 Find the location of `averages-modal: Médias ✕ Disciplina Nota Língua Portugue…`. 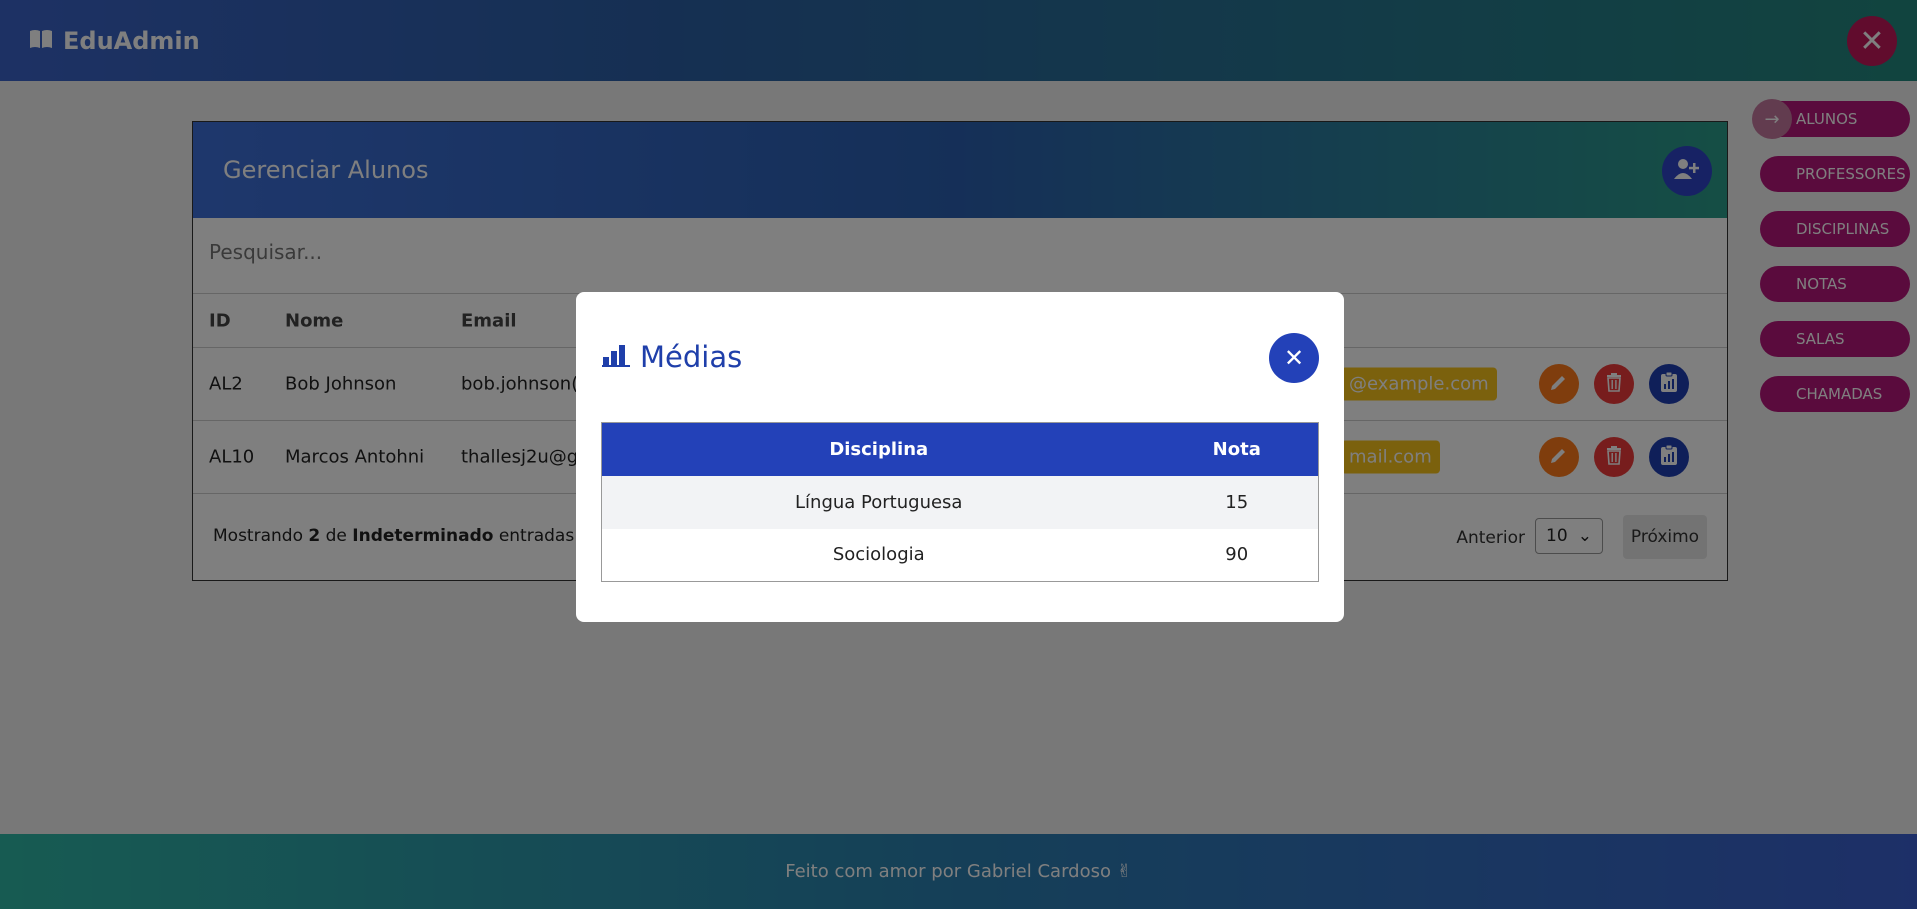

averages-modal: Médias ✕ Disciplina Nota Língua Portugue… is located at coordinates (960, 457).